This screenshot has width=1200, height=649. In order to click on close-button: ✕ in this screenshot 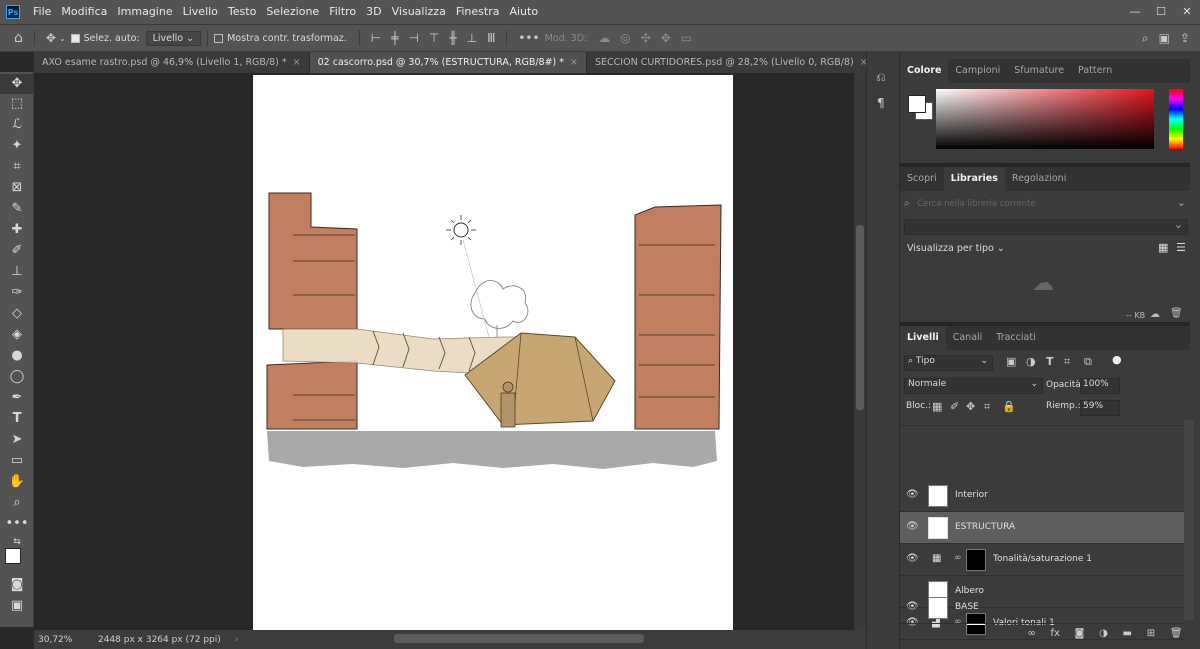, I will do `click(1187, 12)`.